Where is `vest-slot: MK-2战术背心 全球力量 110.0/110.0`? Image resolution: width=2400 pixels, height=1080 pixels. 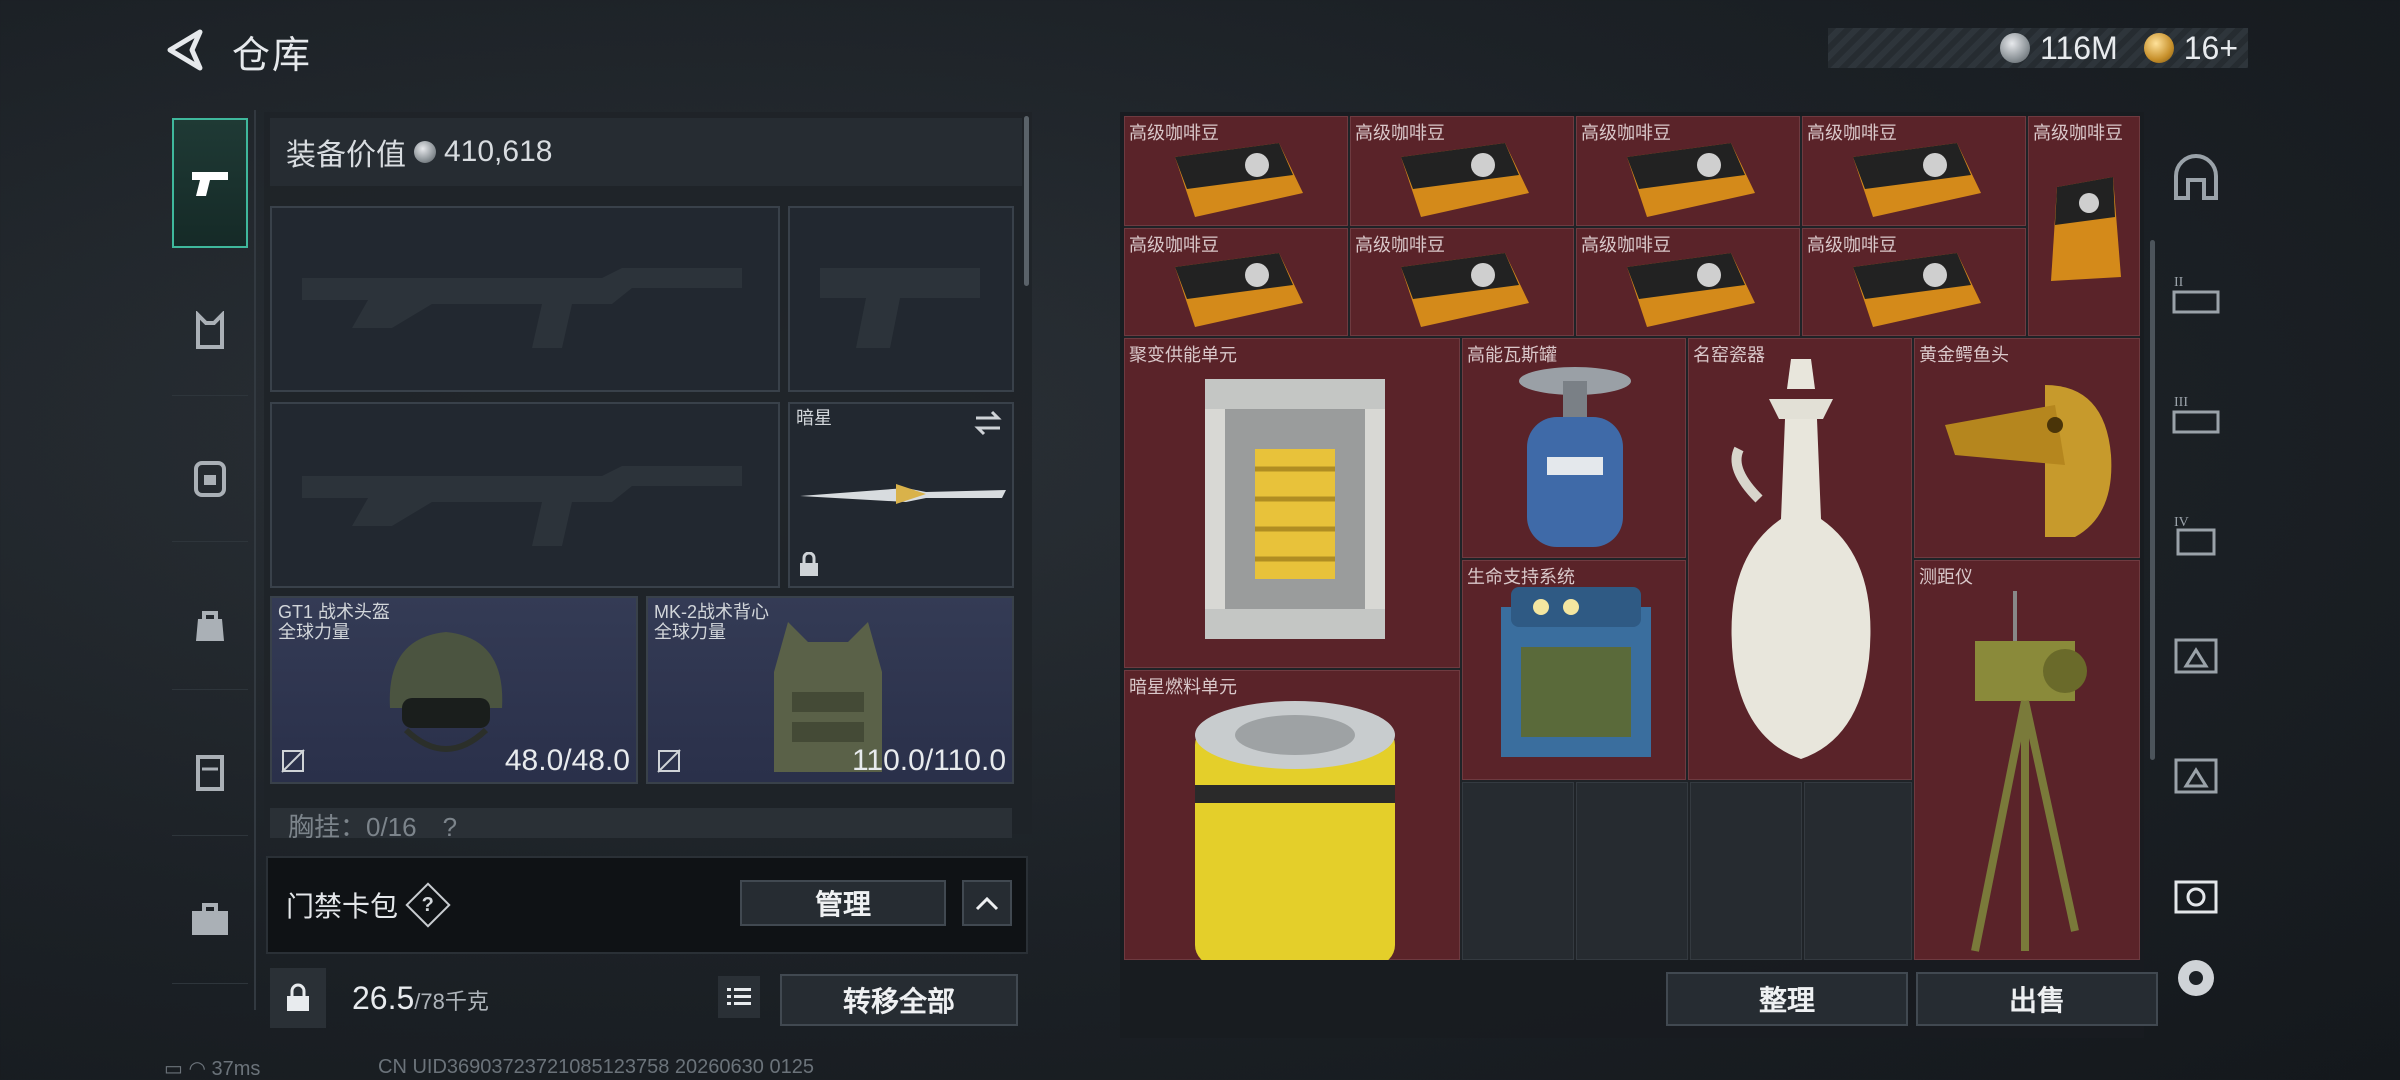 vest-slot: MK-2战术背心 全球力量 110.0/110.0 is located at coordinates (830, 690).